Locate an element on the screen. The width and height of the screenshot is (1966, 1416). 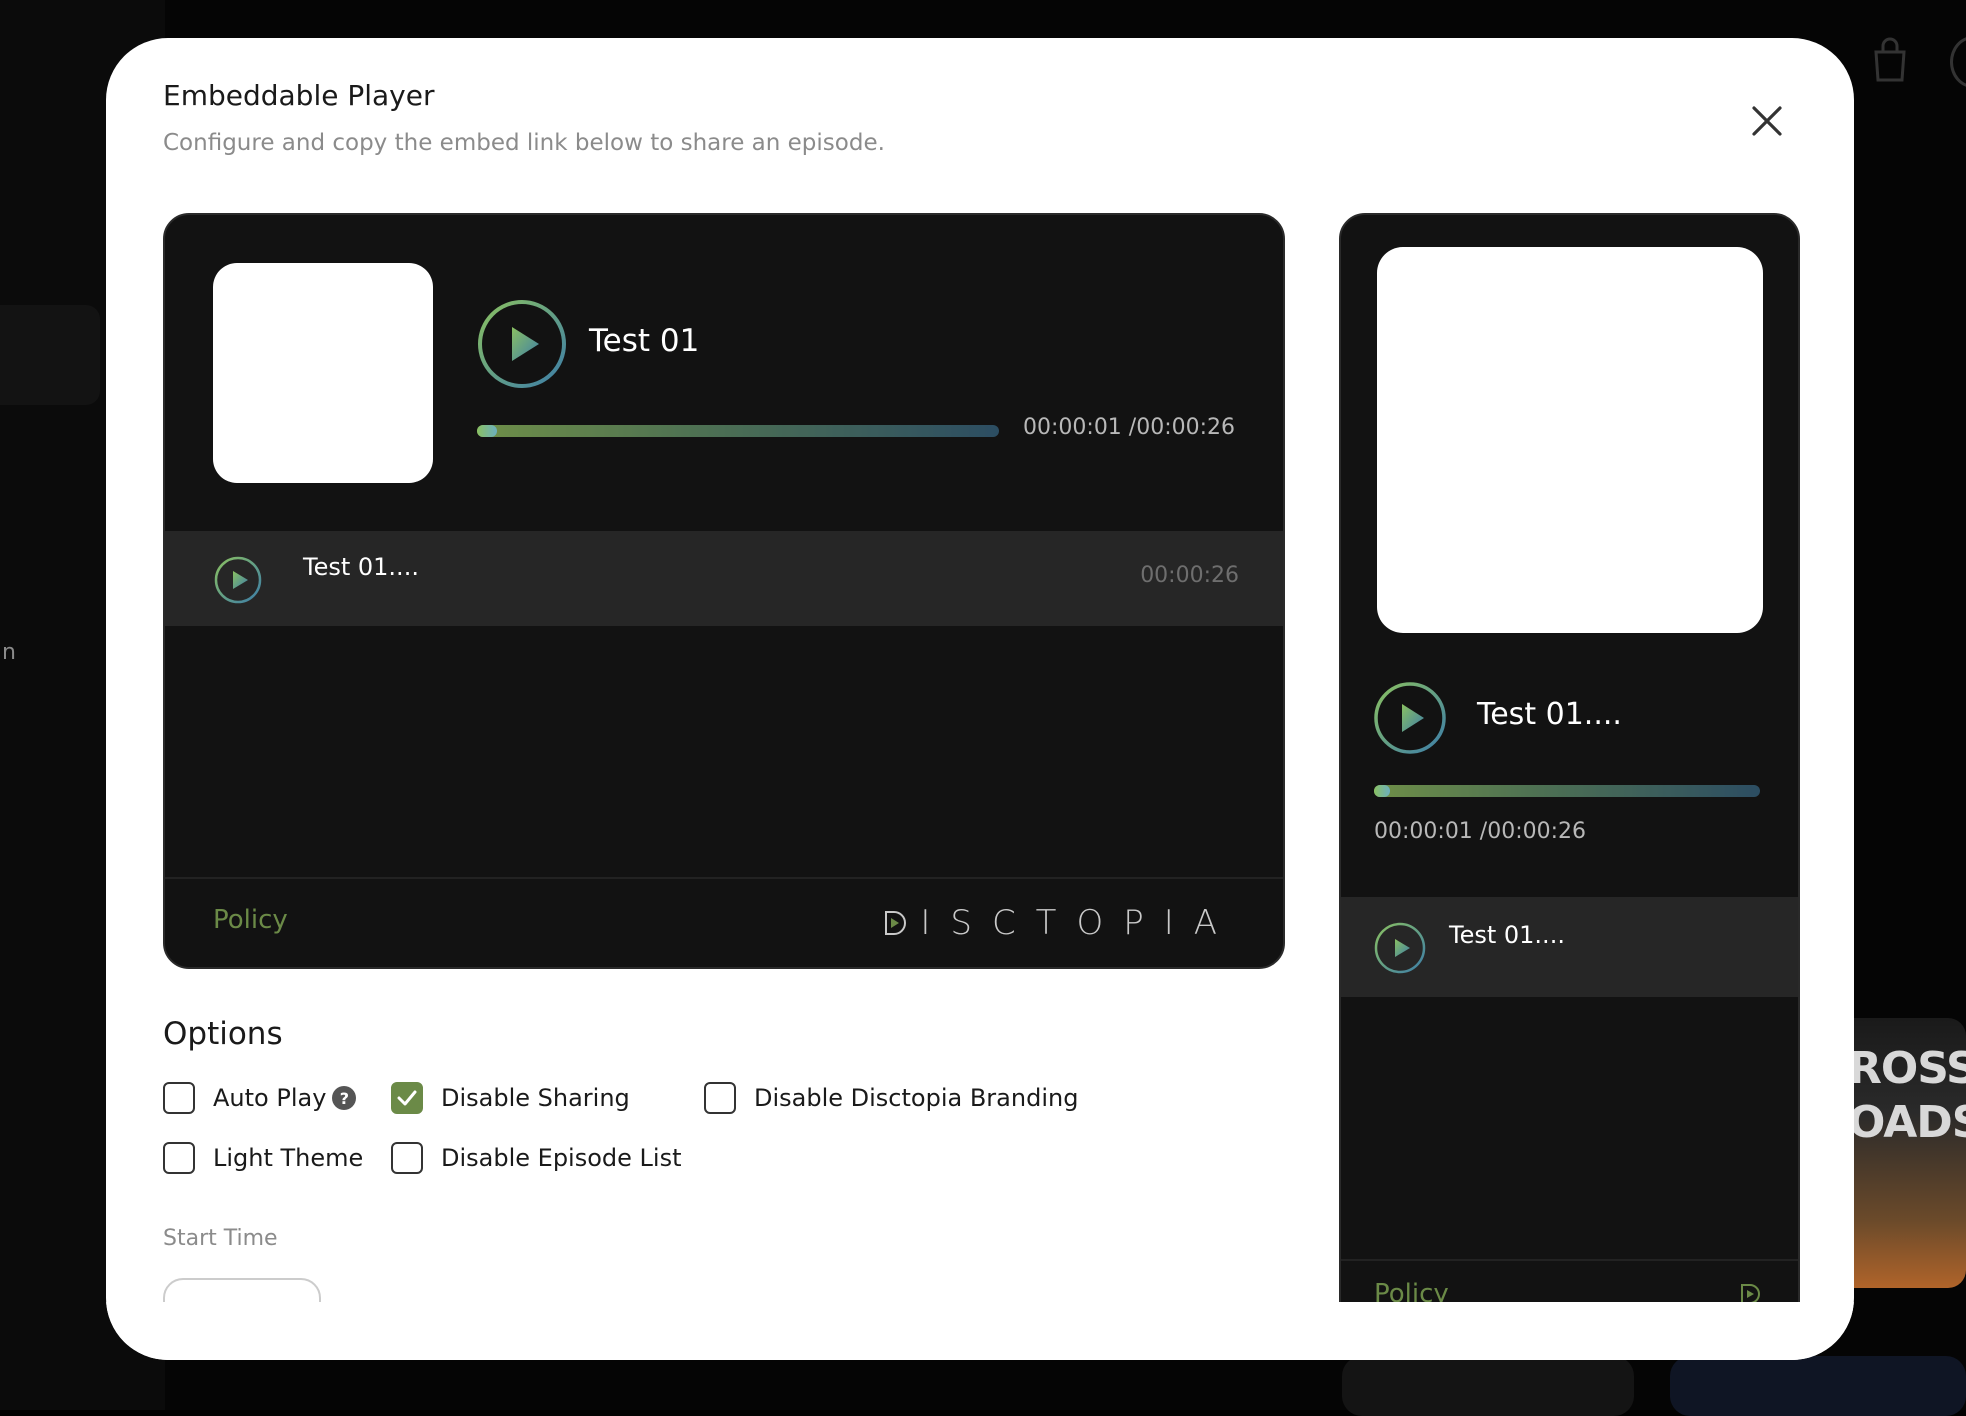
option-disable-branding: Disable Disctopia Branding is located at coordinates (891, 1098).